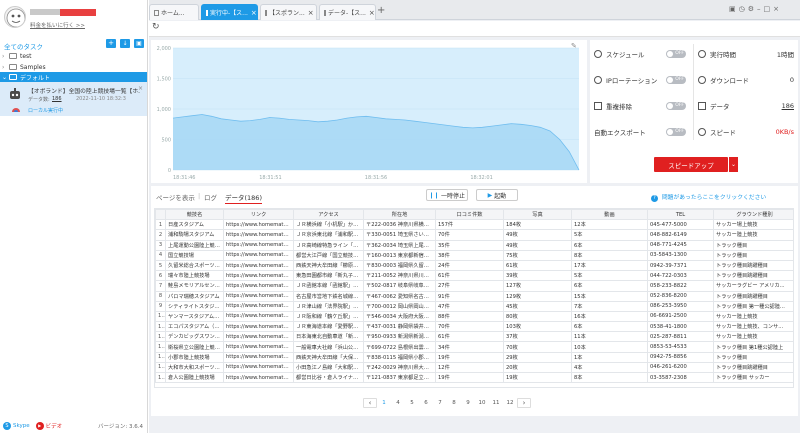 Image resolution: width=800 pixels, height=433 pixels. Describe the element at coordinates (258, 215) in the screenshot. I see `column-header: リンク` at that location.